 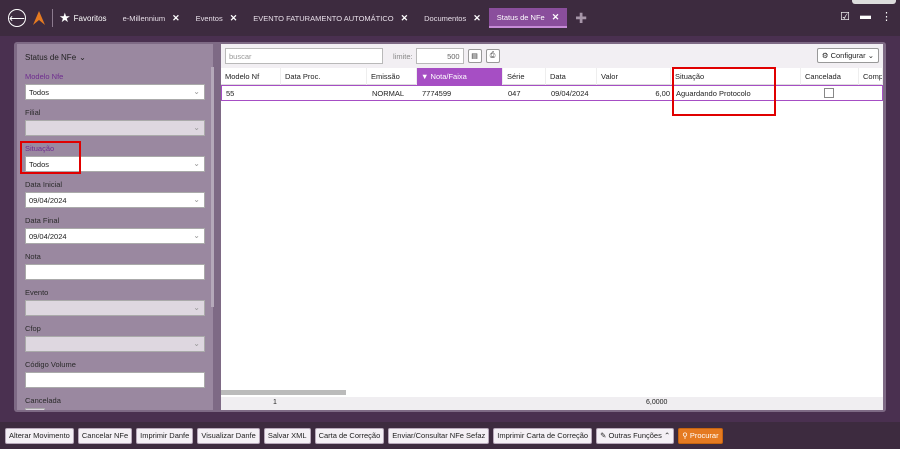 I want to click on alterar-movimento-button: Alterar Movimento, so click(x=39, y=435).